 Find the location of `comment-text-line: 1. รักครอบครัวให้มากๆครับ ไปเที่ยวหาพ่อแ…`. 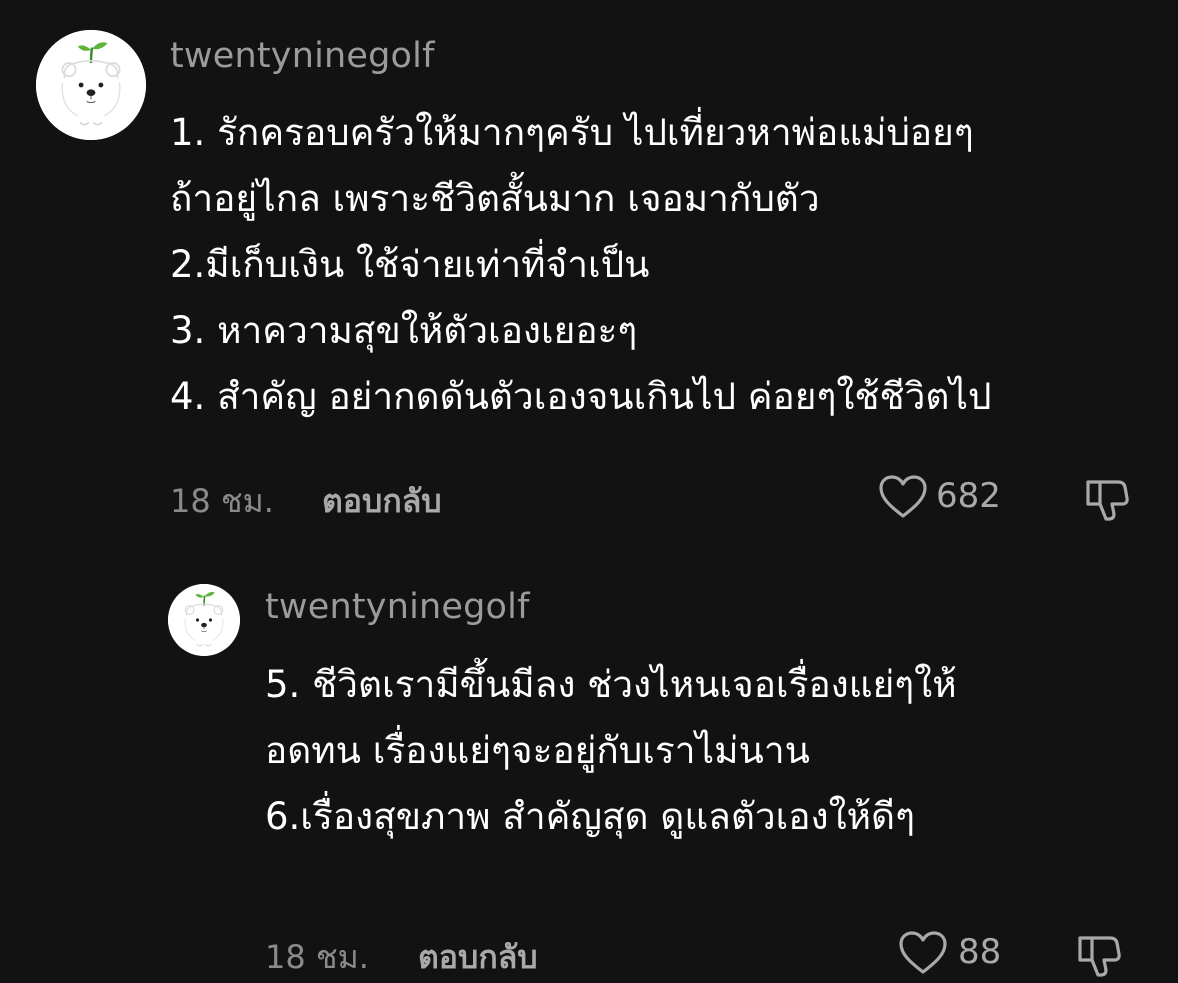

comment-text-line: 1. รักครอบครัวให้มากๆครับ ไปเที่ยวหาพ่อแ… is located at coordinates (572, 132).